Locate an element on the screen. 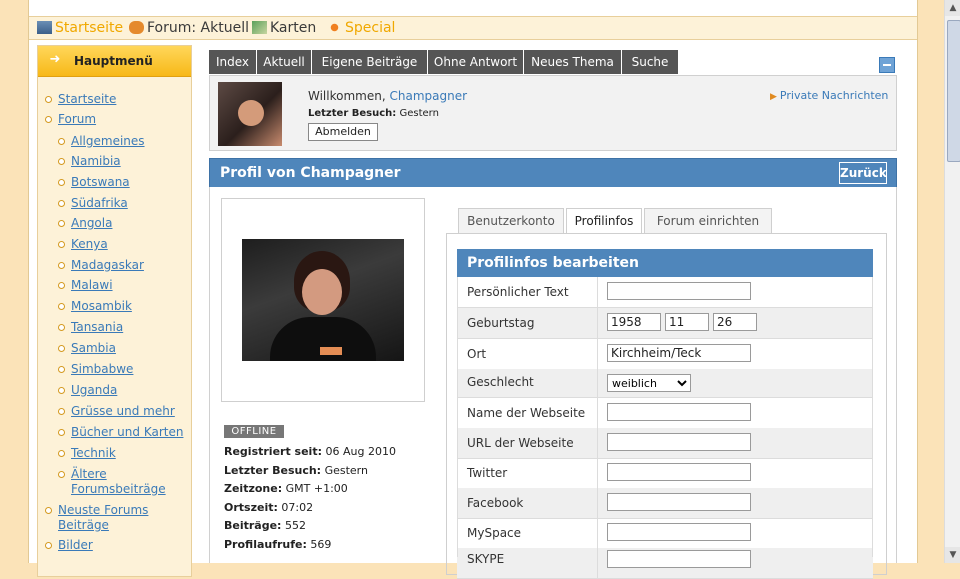 The height and width of the screenshot is (579, 960). sidebar-item: Botswana is located at coordinates (100, 182).